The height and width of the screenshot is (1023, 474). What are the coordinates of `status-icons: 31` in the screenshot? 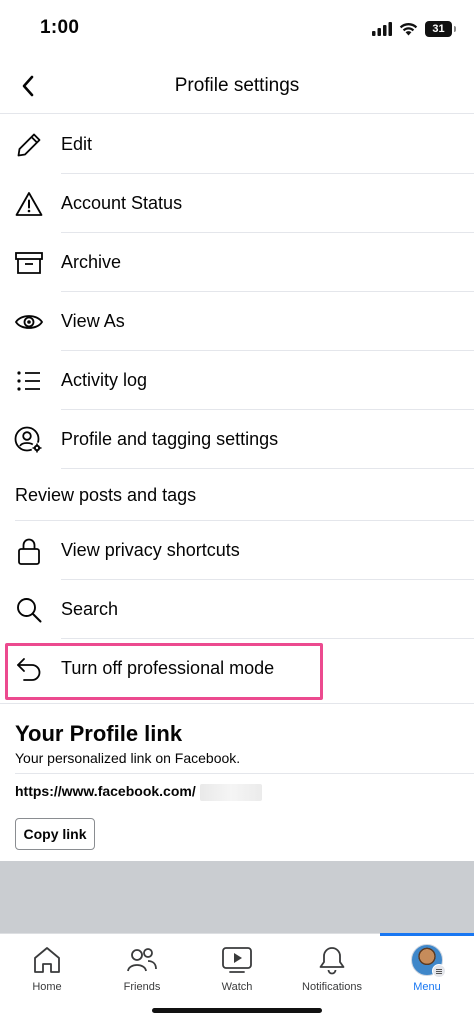 It's located at (414, 29).